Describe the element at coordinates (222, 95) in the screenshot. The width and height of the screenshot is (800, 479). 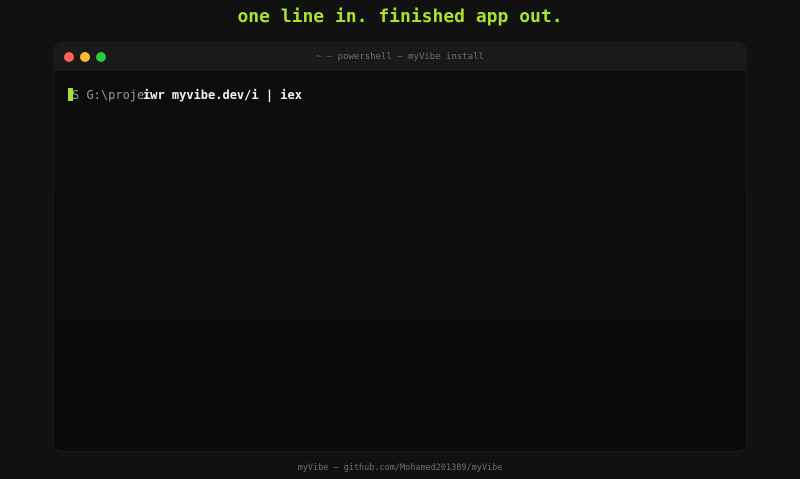
I see `terminal-command: iwr myvibe.dev/i | iex` at that location.